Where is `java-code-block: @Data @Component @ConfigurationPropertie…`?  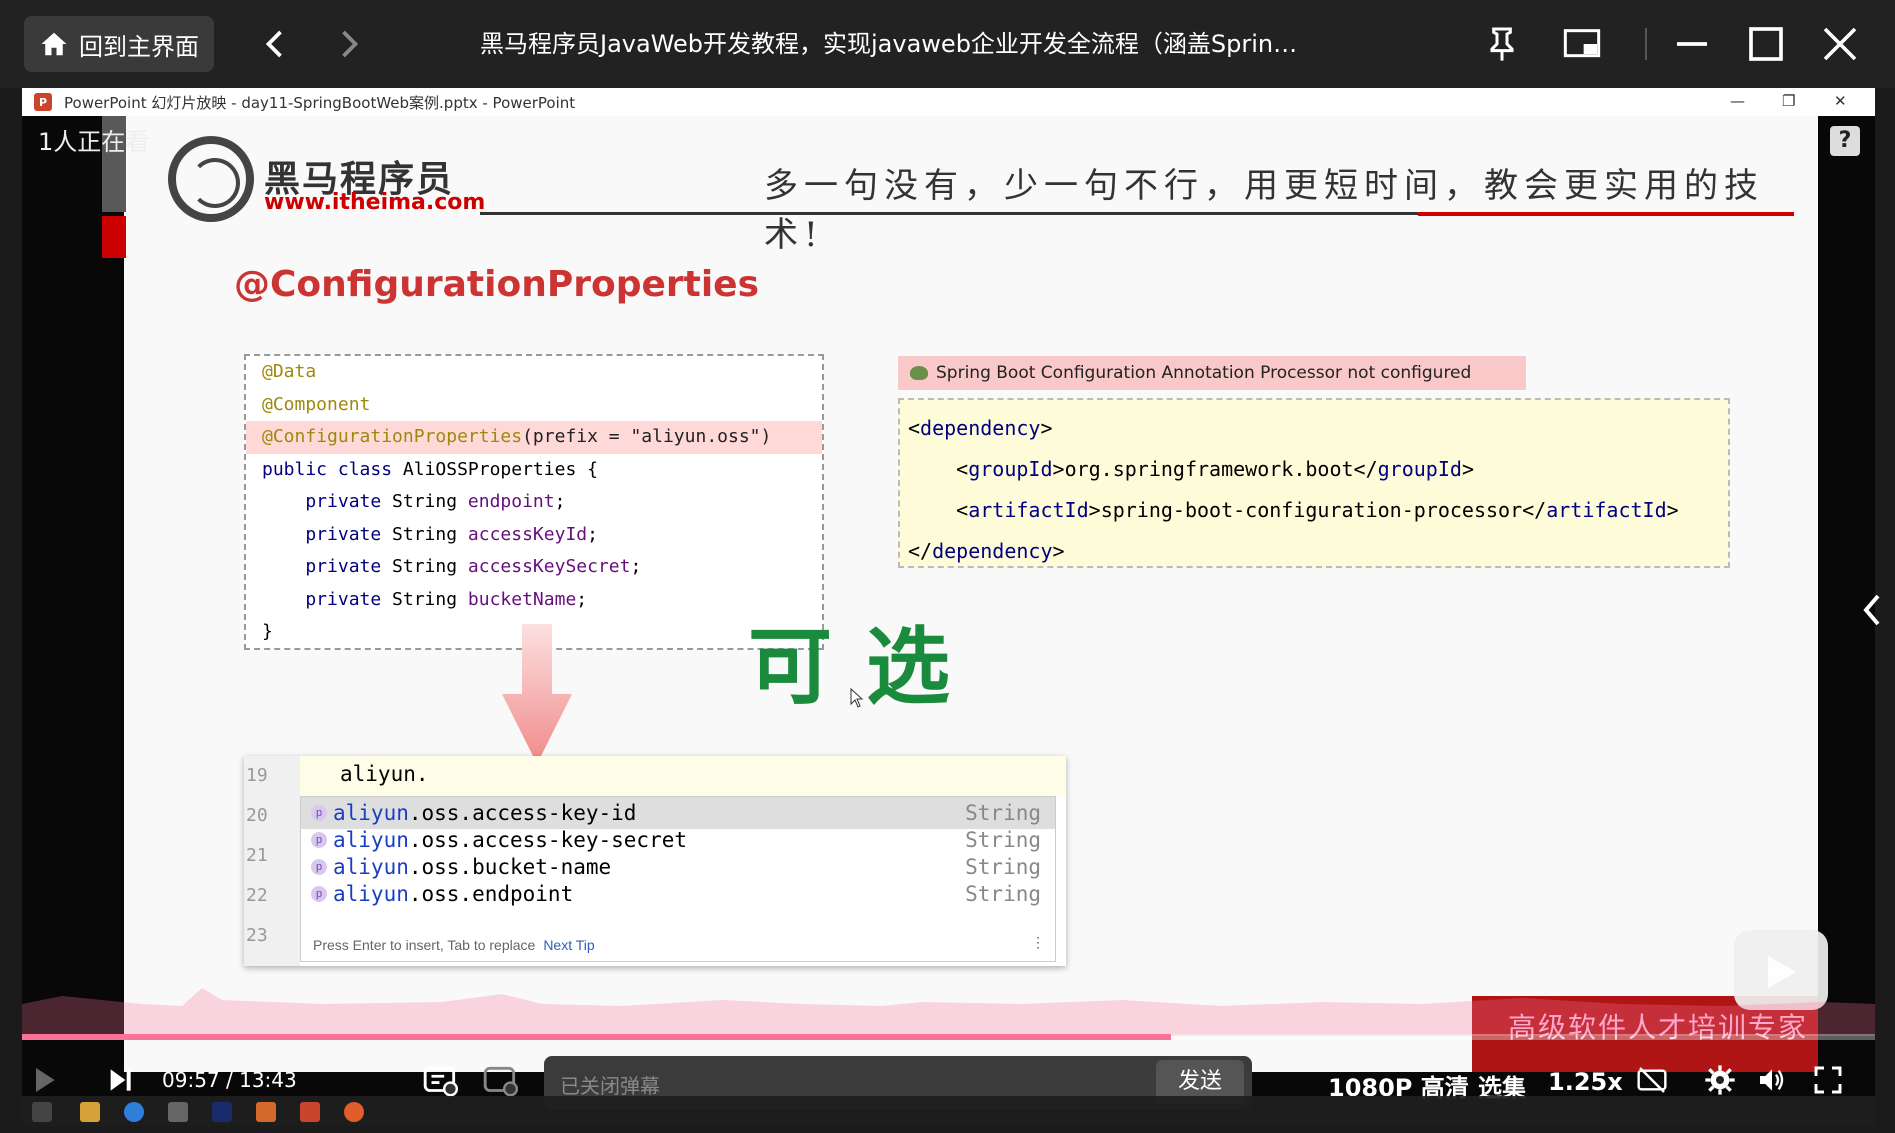 java-code-block: @Data @Component @ConfigurationPropertie… is located at coordinates (534, 502).